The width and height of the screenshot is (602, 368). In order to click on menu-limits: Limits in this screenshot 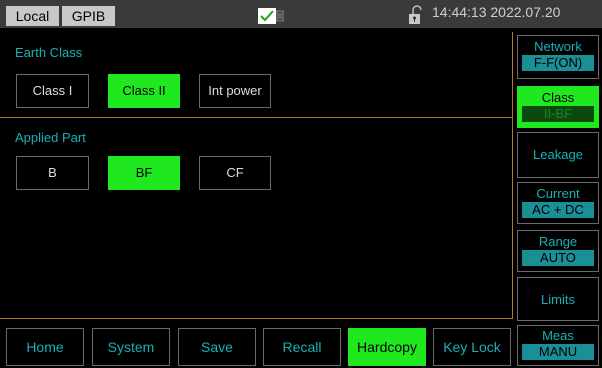, I will do `click(558, 299)`.